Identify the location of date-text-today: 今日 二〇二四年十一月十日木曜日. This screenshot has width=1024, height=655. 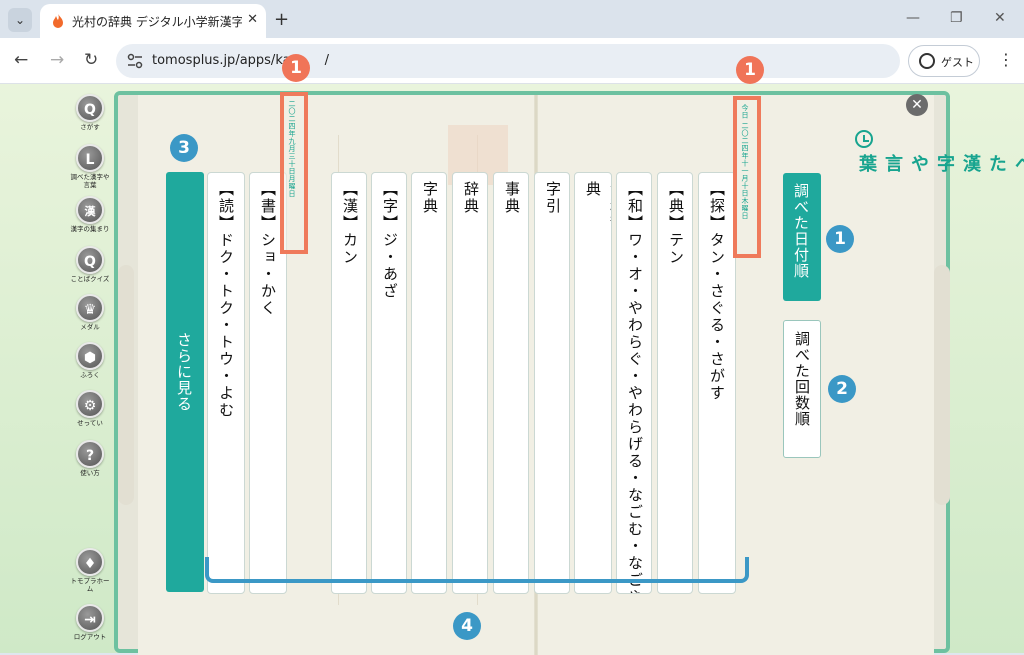
(745, 162).